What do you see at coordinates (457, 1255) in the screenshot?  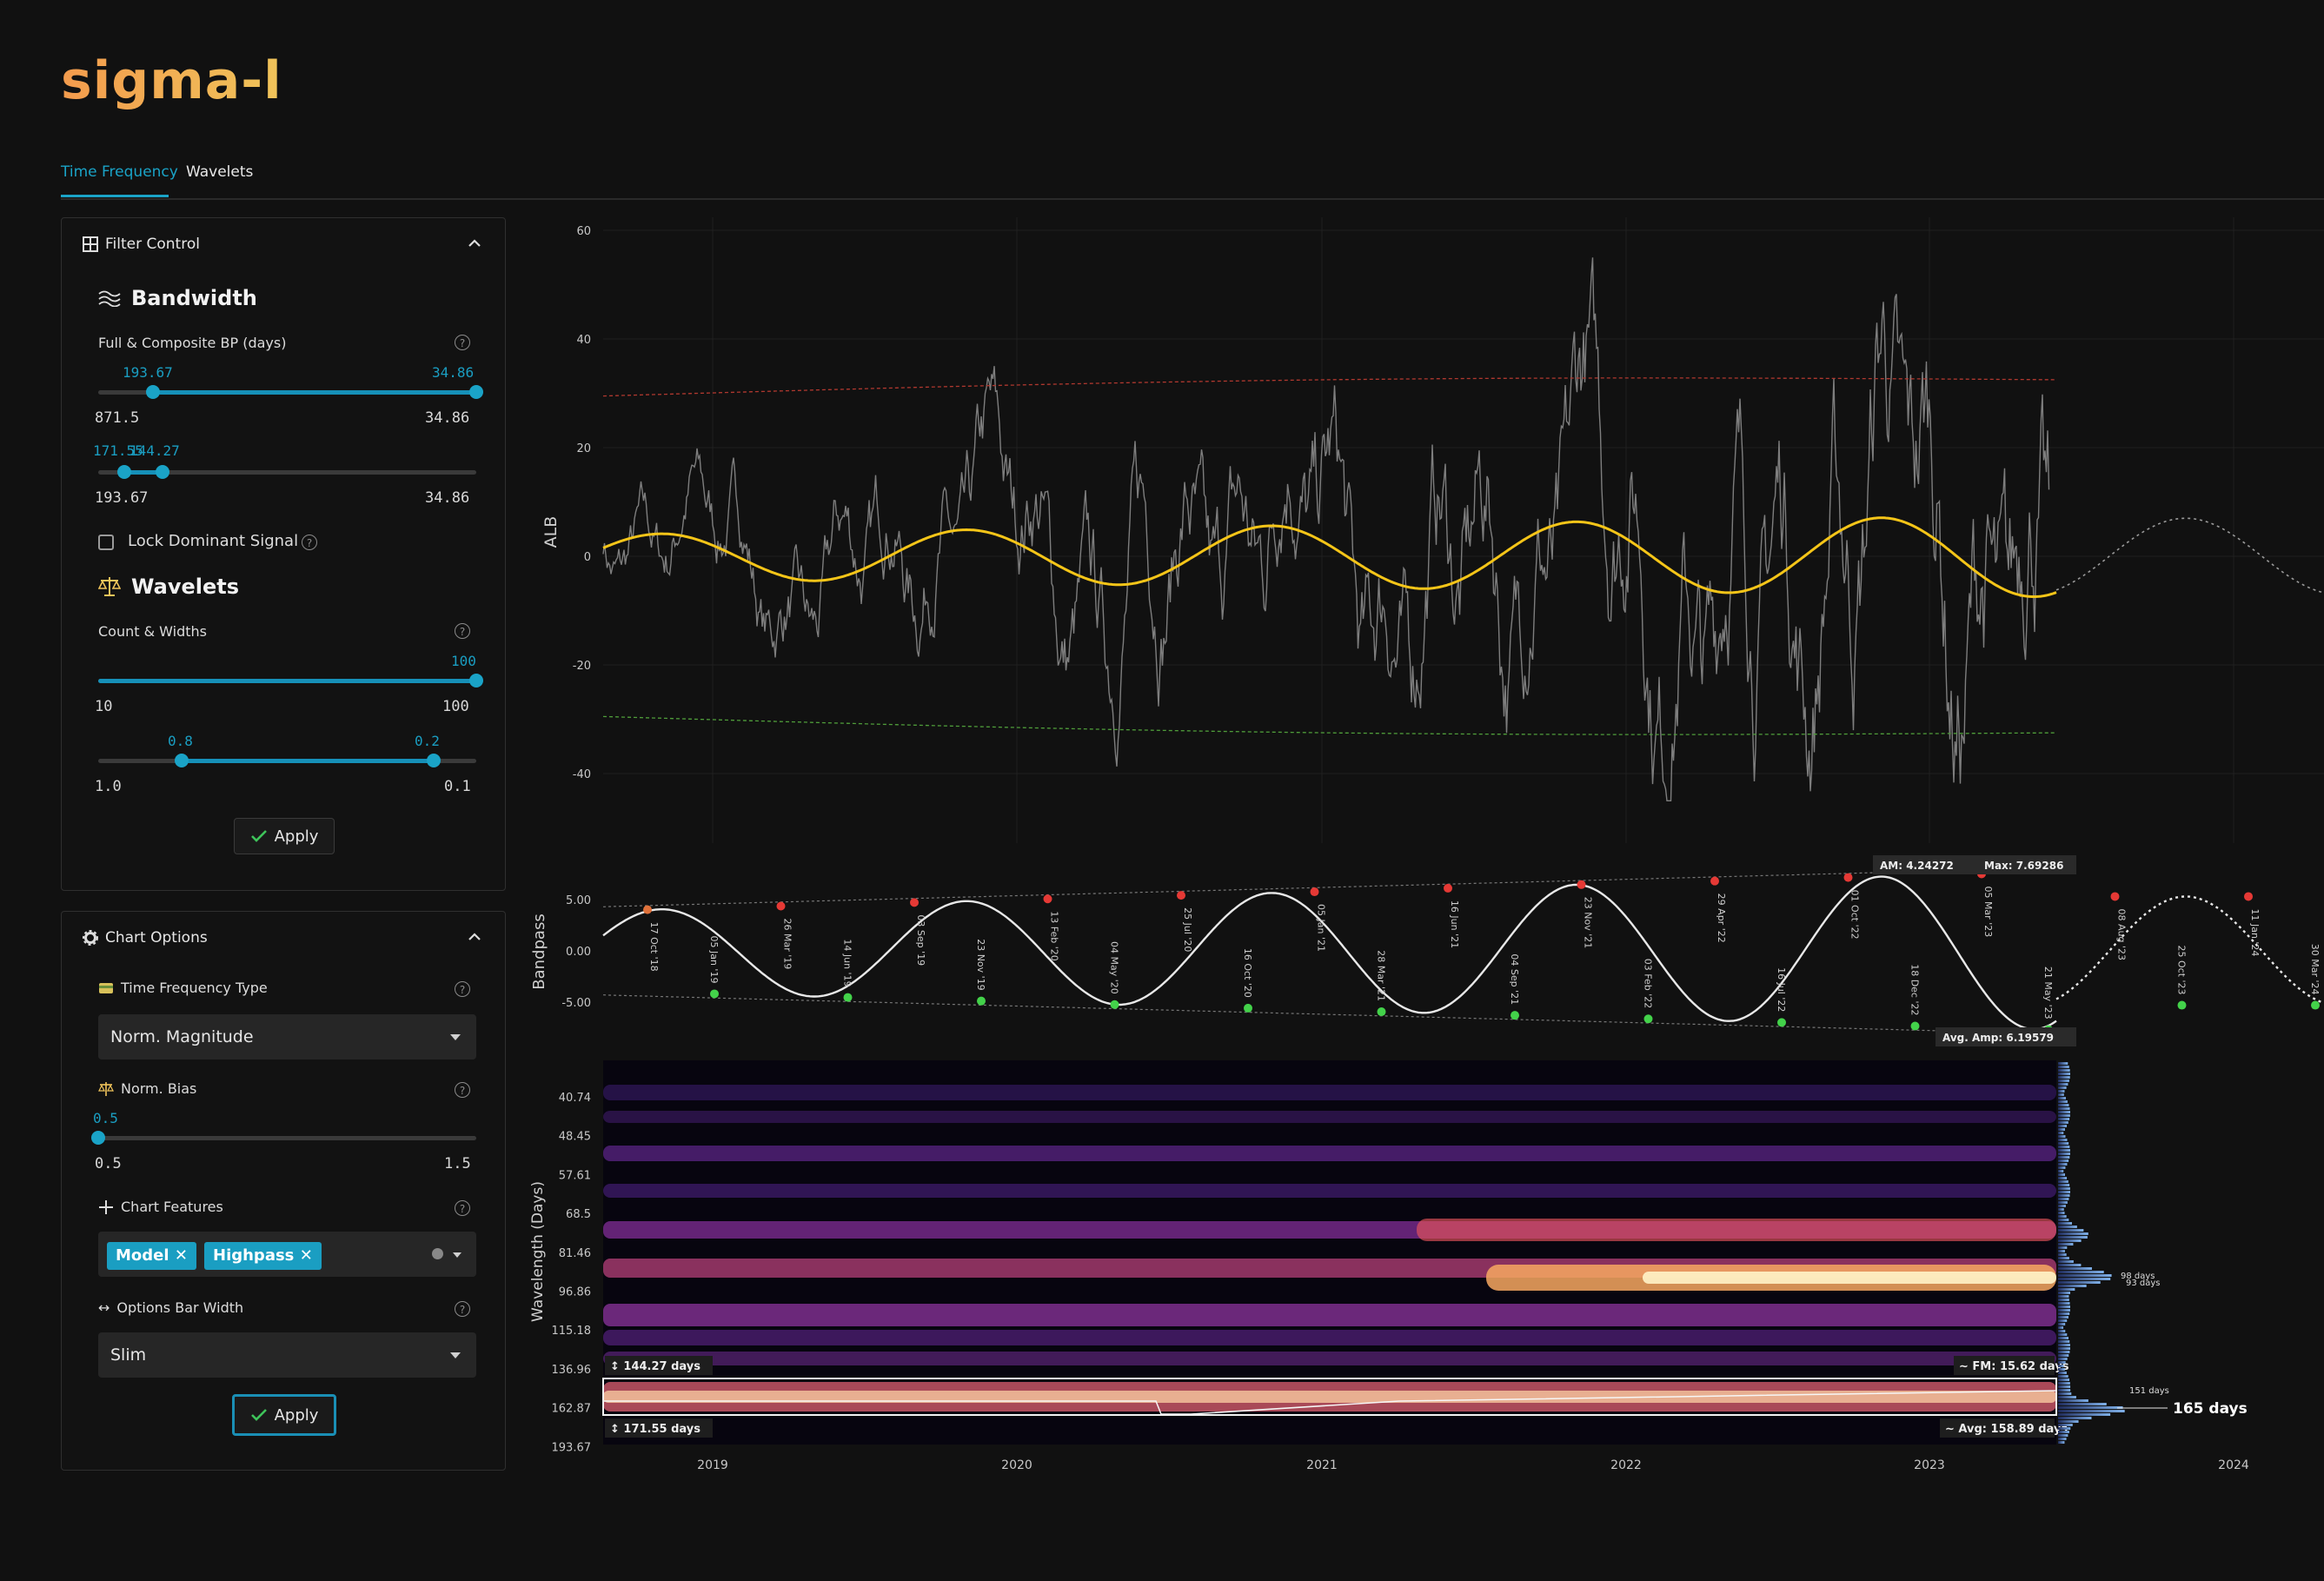 I see `chevron-down-icon` at bounding box center [457, 1255].